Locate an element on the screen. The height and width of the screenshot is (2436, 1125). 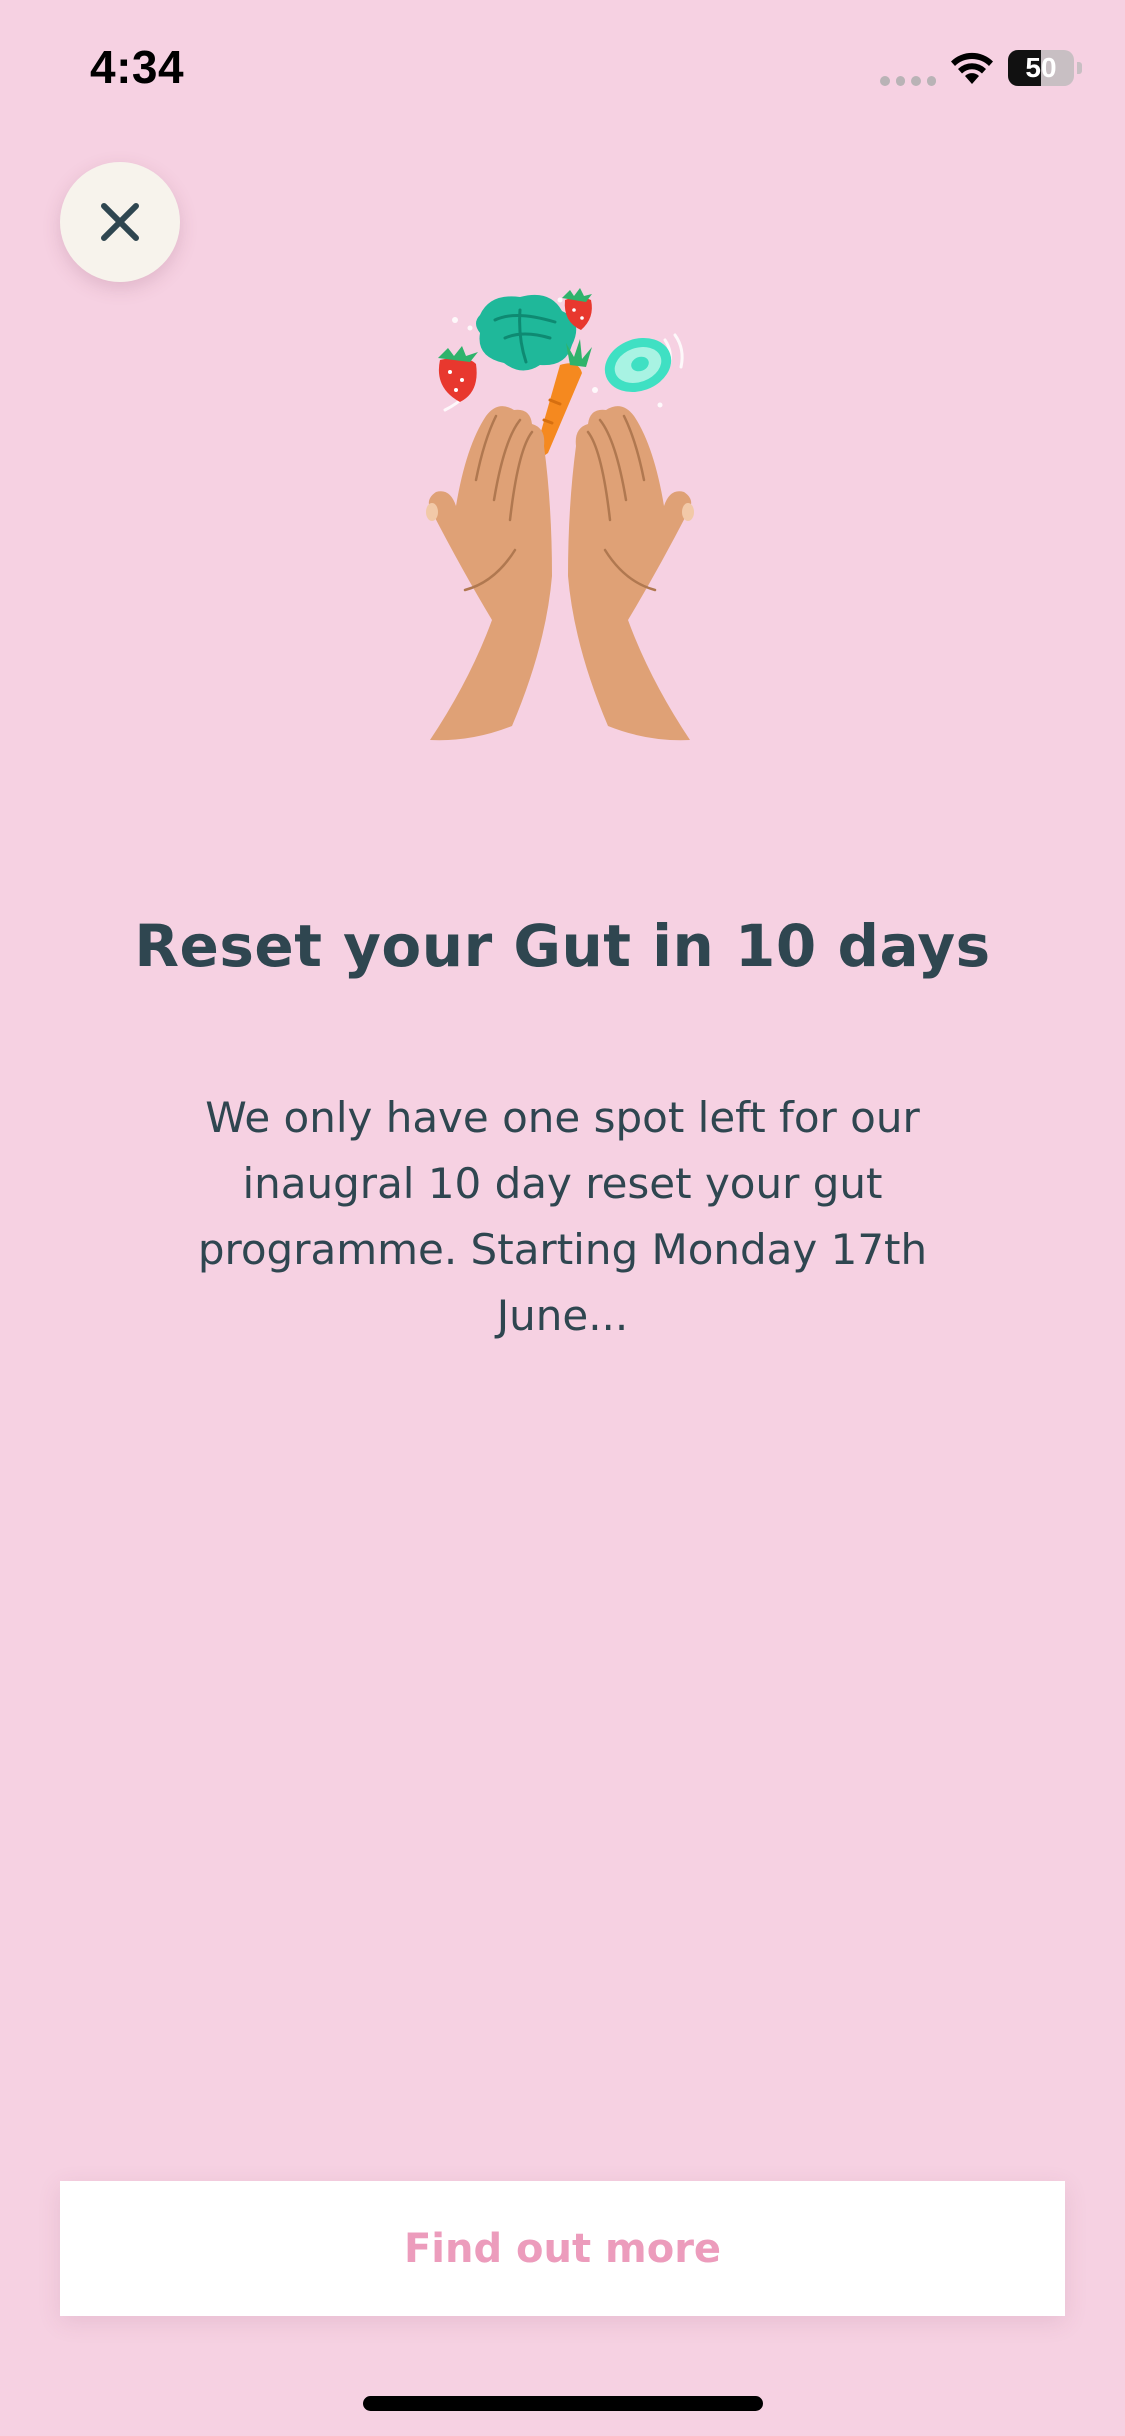
close-button is located at coordinates (120, 222).